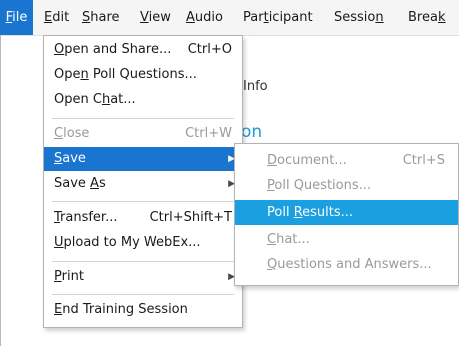 Image resolution: width=459 pixels, height=346 pixels. Describe the element at coordinates (143, 218) in the screenshot. I see `menu-item-transfer: Transfer... Ctrl+Shift+T` at that location.